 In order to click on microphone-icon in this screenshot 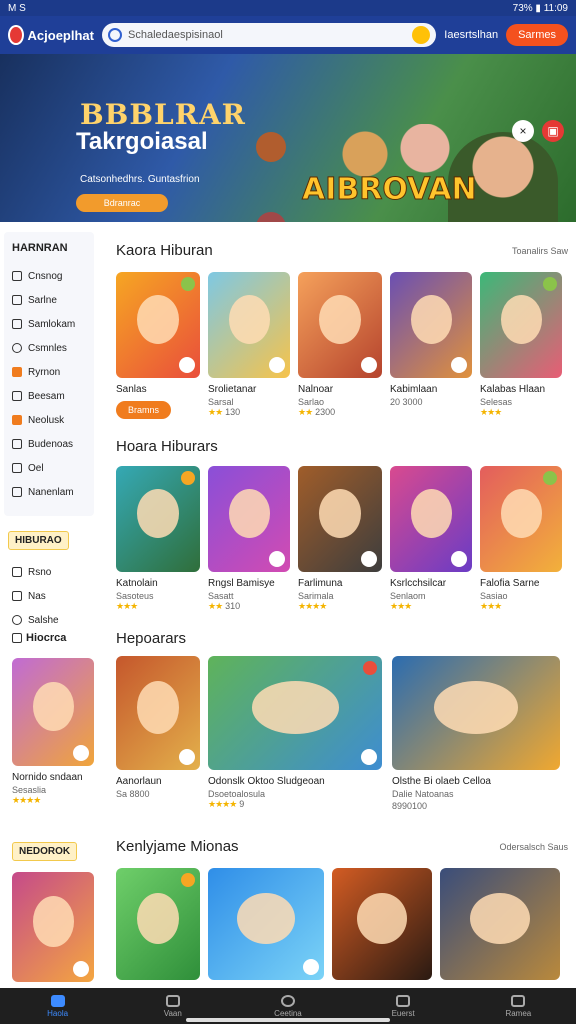, I will do `click(421, 35)`.